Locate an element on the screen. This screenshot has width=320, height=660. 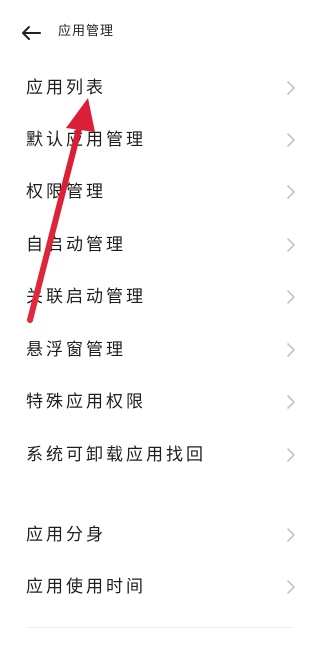
menu-item-label: 悬浮窗管理 is located at coordinates (76, 350).